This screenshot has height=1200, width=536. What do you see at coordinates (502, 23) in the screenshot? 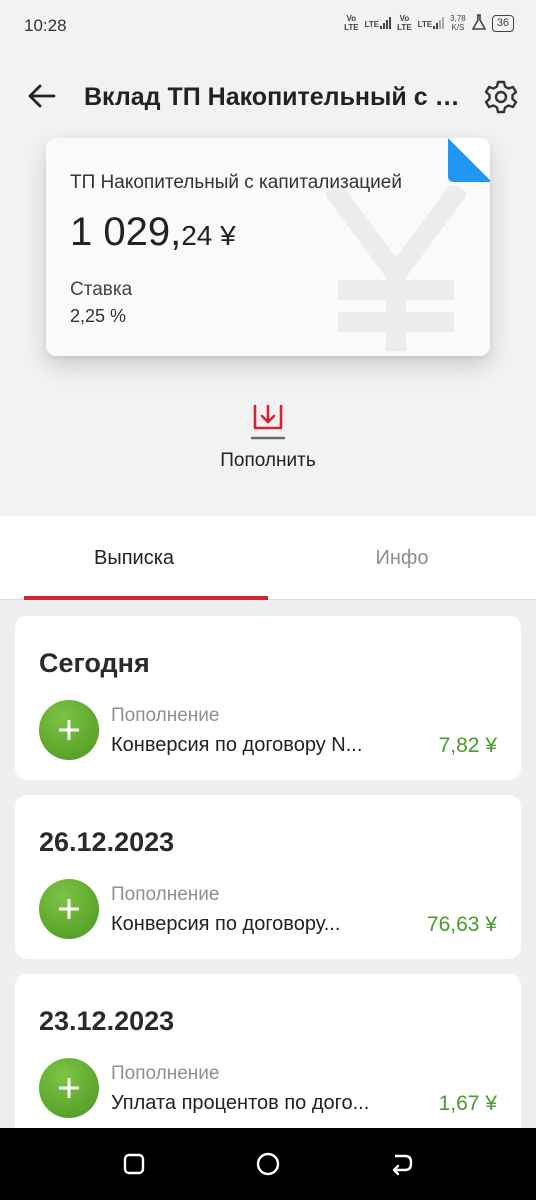
I see `battery-icon: 36` at bounding box center [502, 23].